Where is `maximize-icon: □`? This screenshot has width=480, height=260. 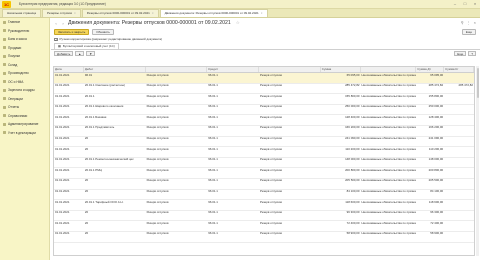
maximize-icon: □ is located at coordinates (465, 4).